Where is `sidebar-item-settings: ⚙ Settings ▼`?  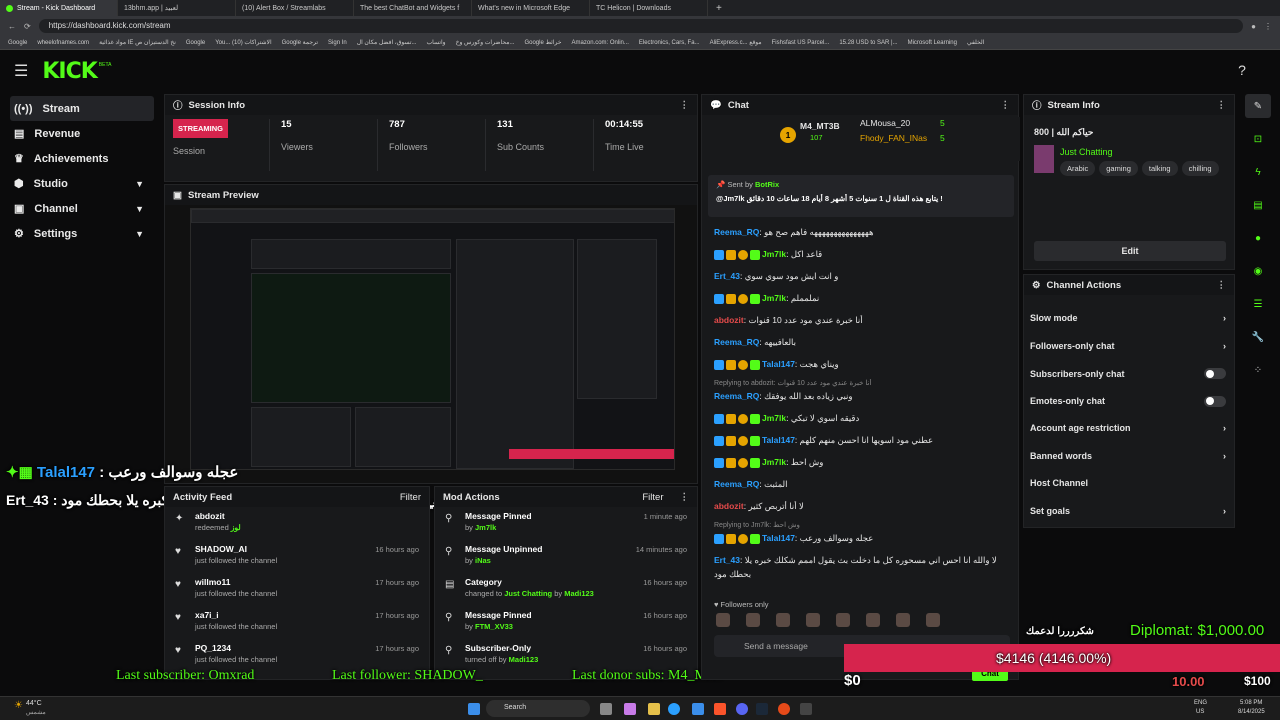
sidebar-item-settings: ⚙ Settings ▼ is located at coordinates (80, 233).